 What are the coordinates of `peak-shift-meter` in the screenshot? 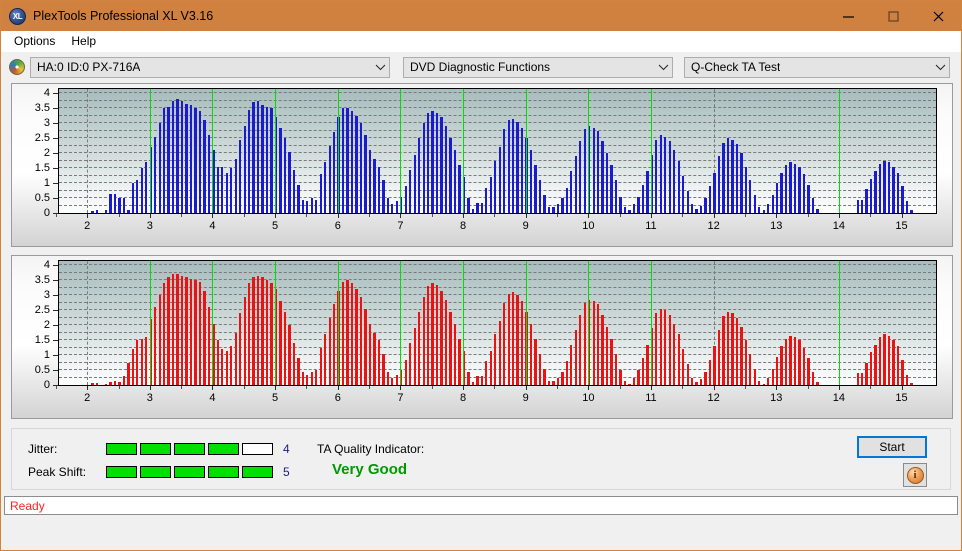 It's located at (189, 472).